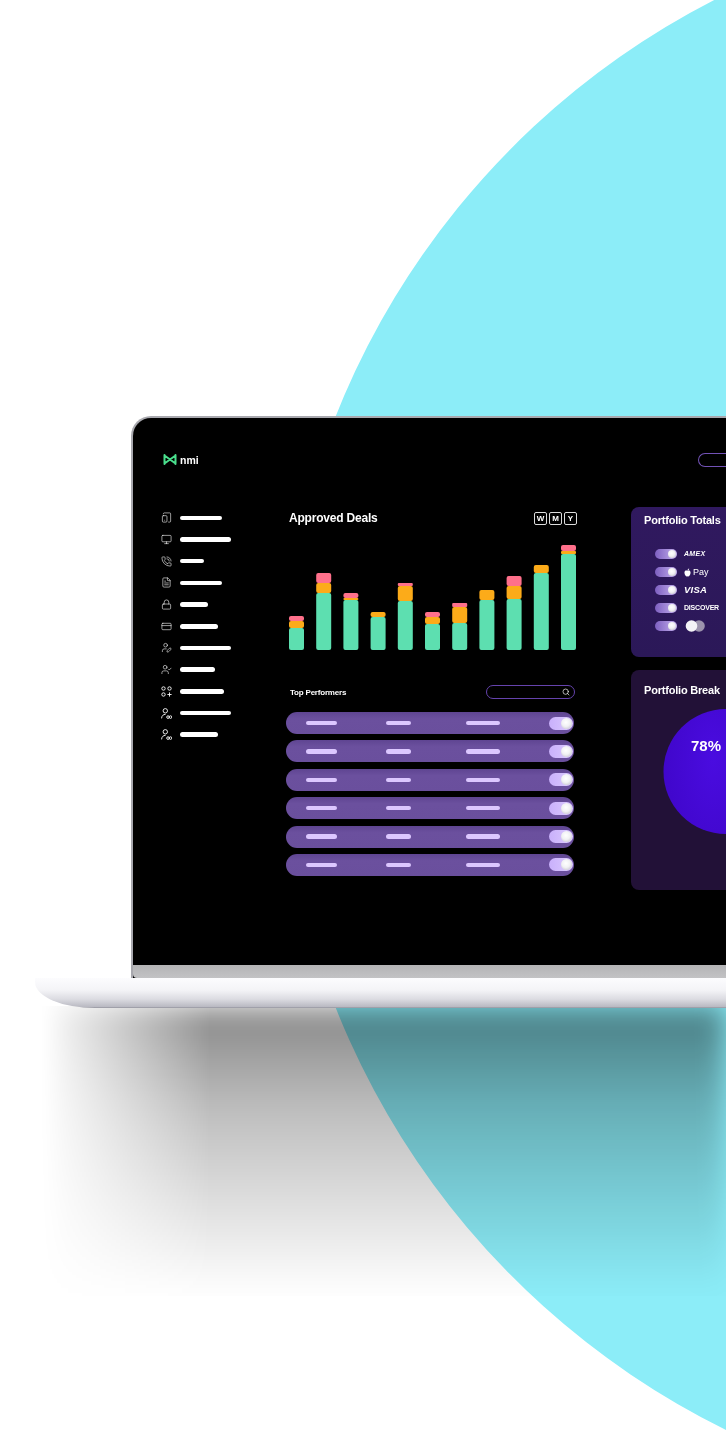 Image resolution: width=726 pixels, height=1436 pixels. What do you see at coordinates (166, 540) in the screenshot?
I see `monitor-icon` at bounding box center [166, 540].